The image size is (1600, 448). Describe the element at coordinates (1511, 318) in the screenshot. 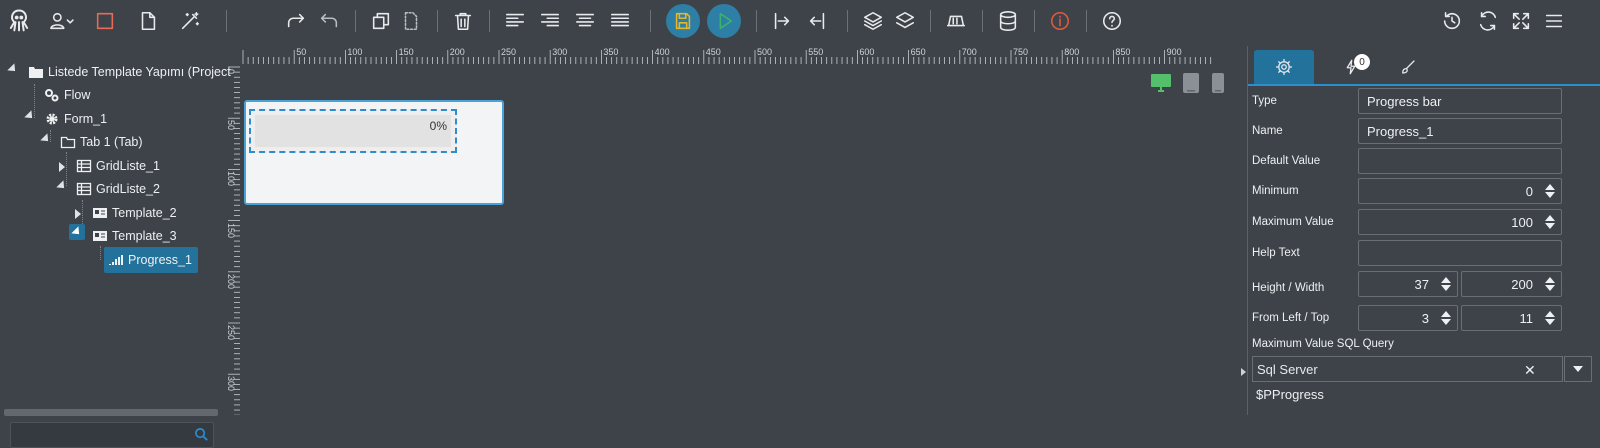

I see `top-field: 11` at that location.